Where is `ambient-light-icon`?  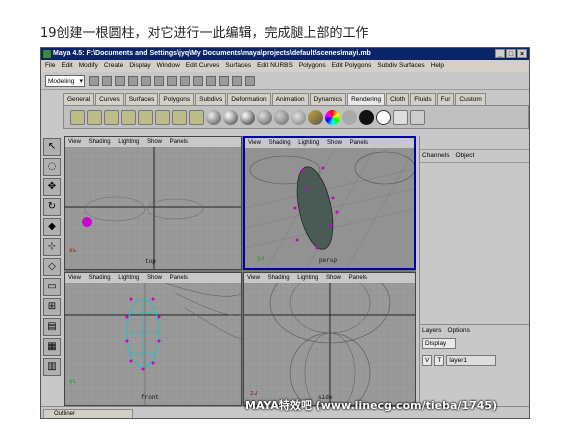 ambient-light-icon is located at coordinates (77, 117).